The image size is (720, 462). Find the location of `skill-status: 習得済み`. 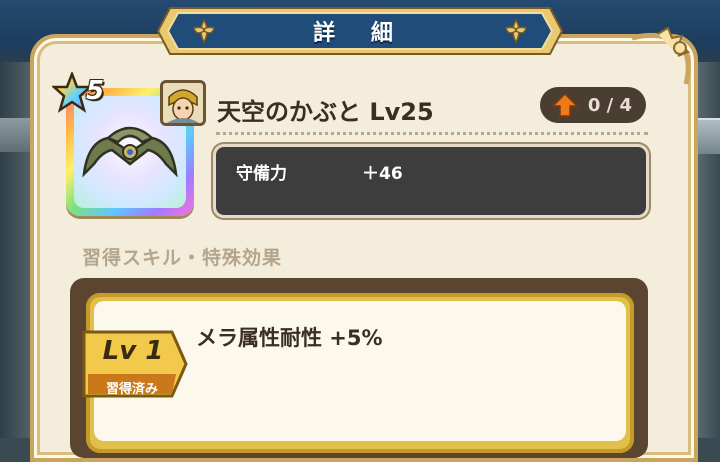

skill-status: 習得済み is located at coordinates (131, 389).